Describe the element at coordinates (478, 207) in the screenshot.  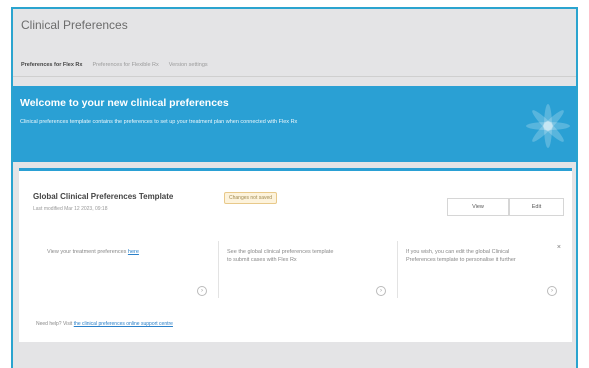
I see `view-button: View` at that location.